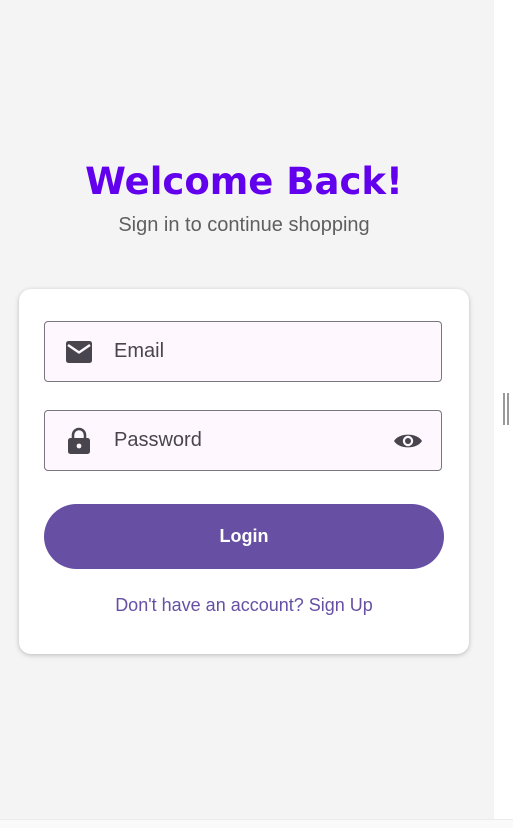 The image size is (513, 828). What do you see at coordinates (79, 441) in the screenshot?
I see `lock-icon` at bounding box center [79, 441].